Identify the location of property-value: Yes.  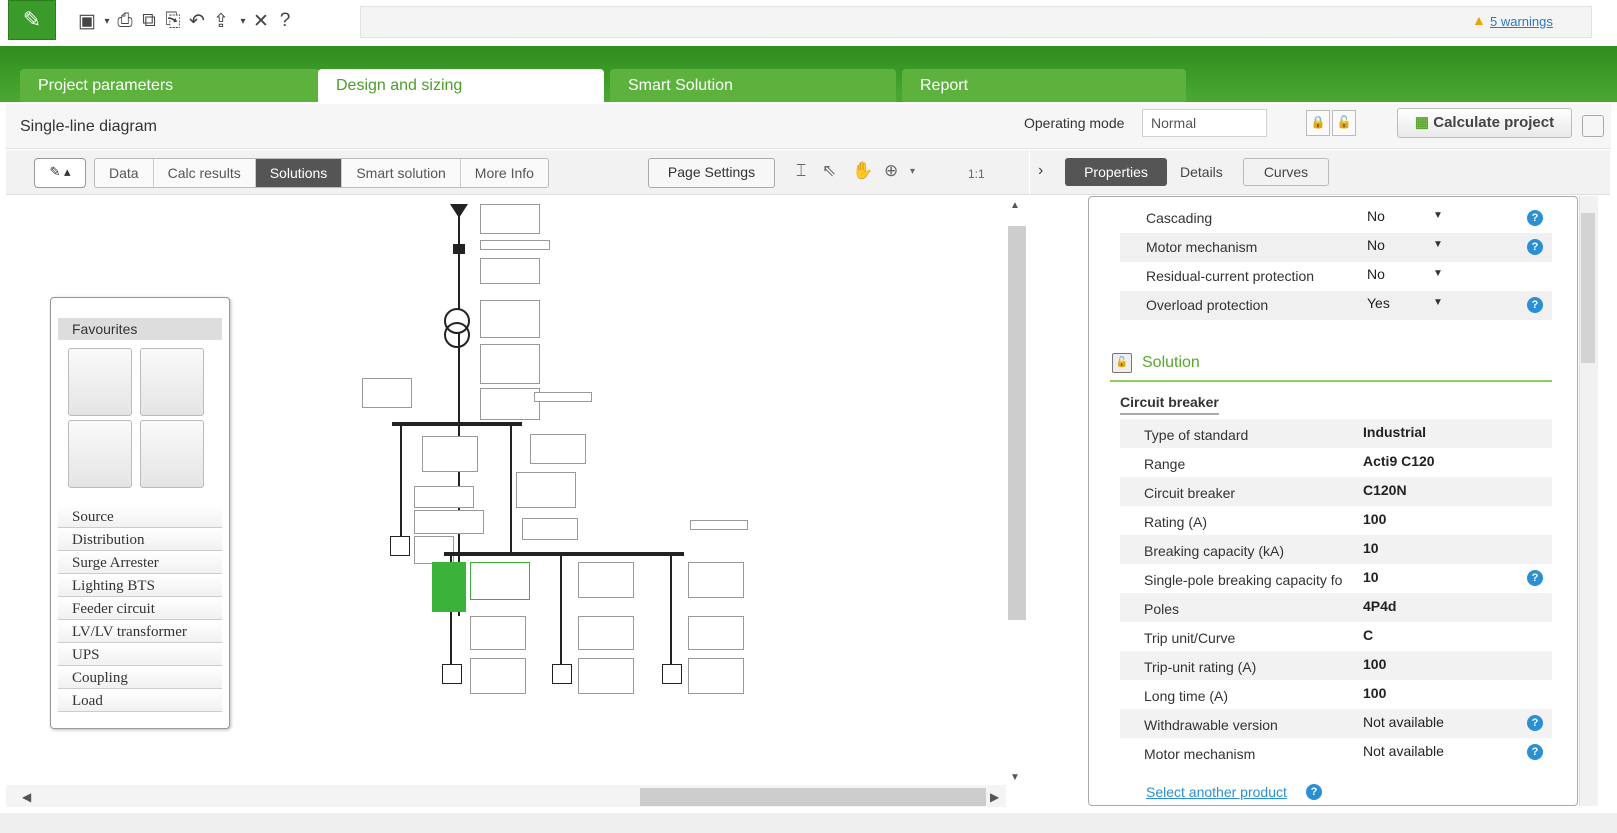
(1378, 303).